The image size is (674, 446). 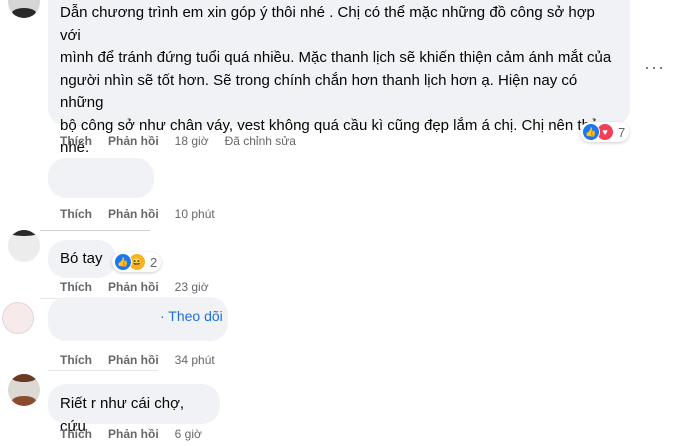 I want to click on comment-actions: Thích Phản hồi 23 giờ, so click(x=134, y=287).